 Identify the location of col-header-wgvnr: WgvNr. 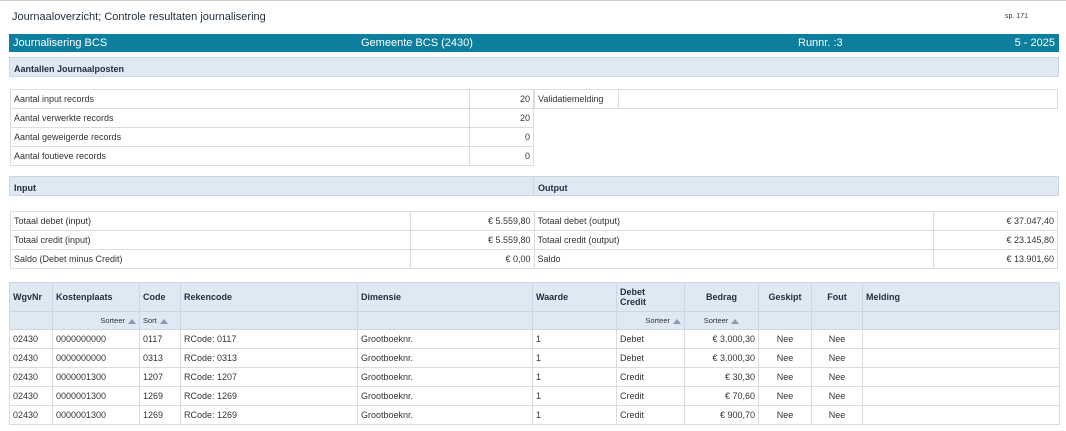
(31, 297).